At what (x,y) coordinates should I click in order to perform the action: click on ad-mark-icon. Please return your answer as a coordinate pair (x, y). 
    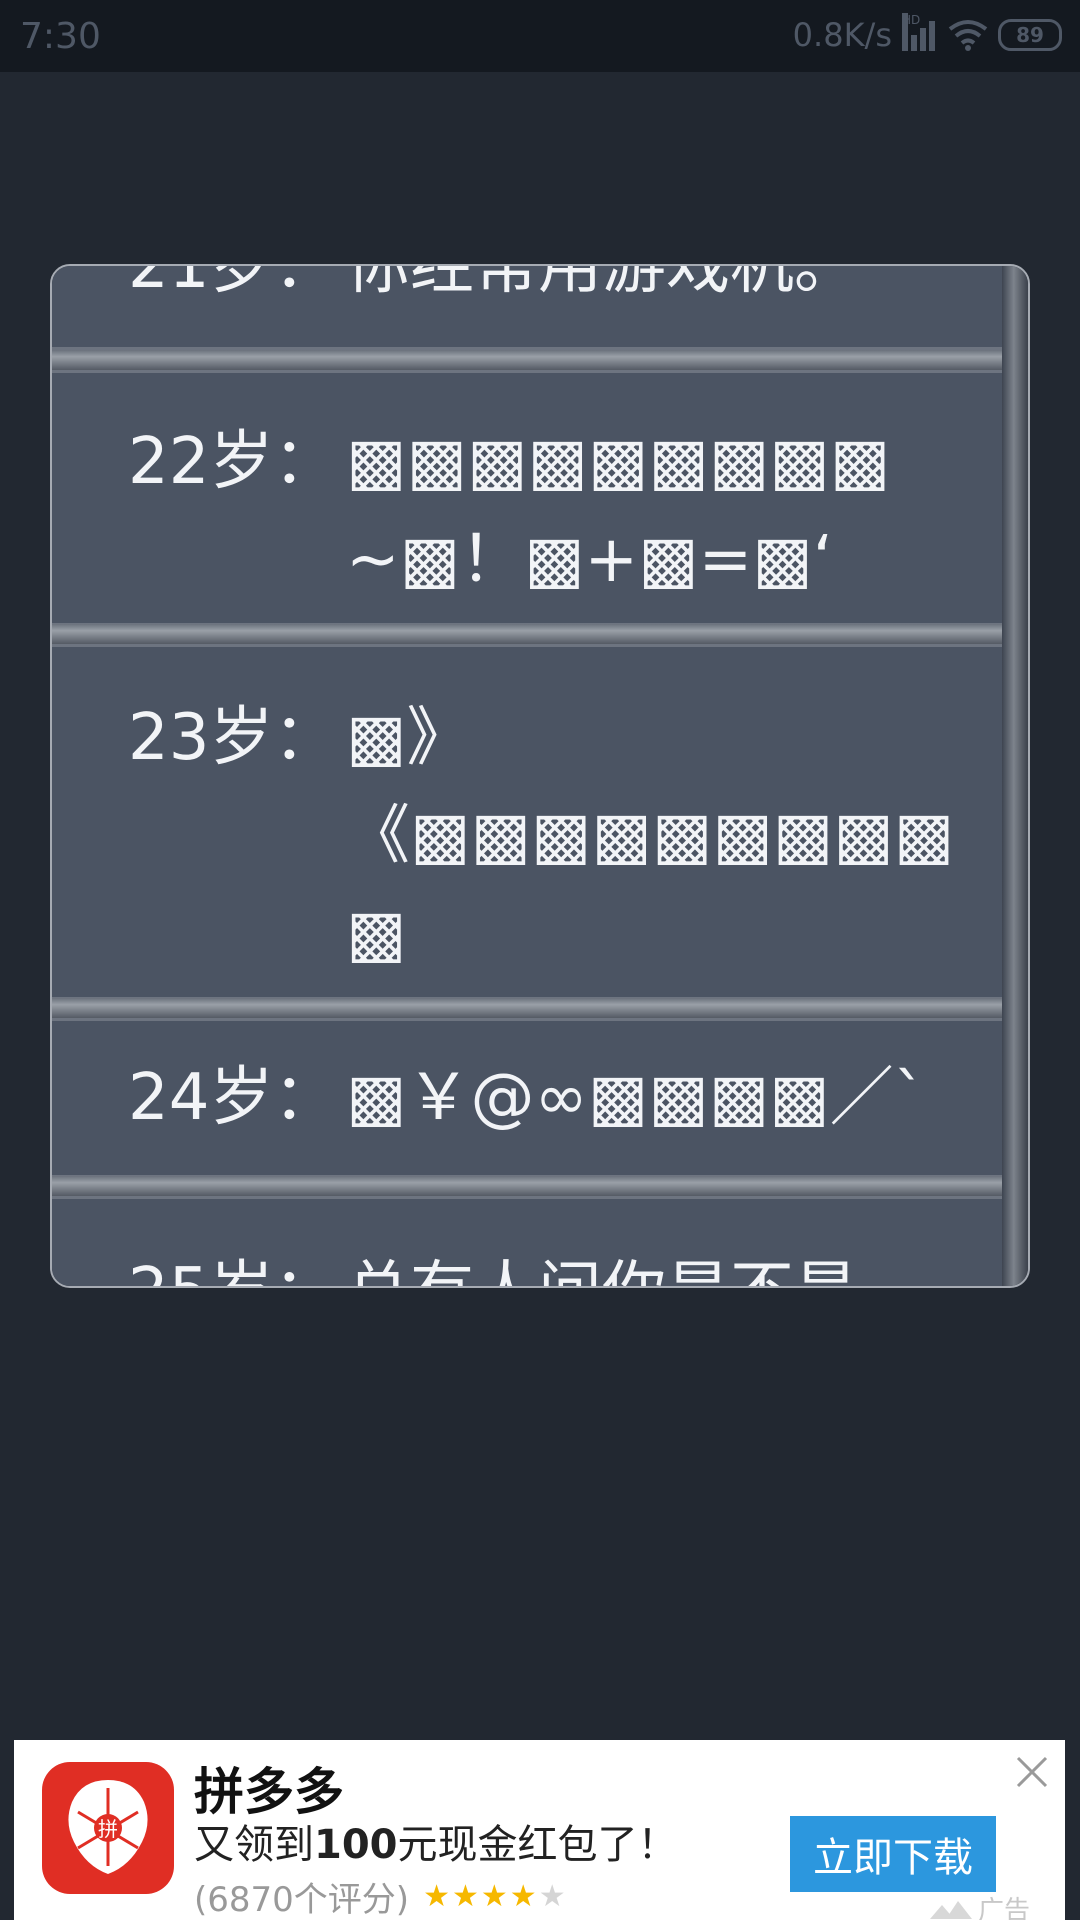
    Looking at the image, I should click on (951, 1909).